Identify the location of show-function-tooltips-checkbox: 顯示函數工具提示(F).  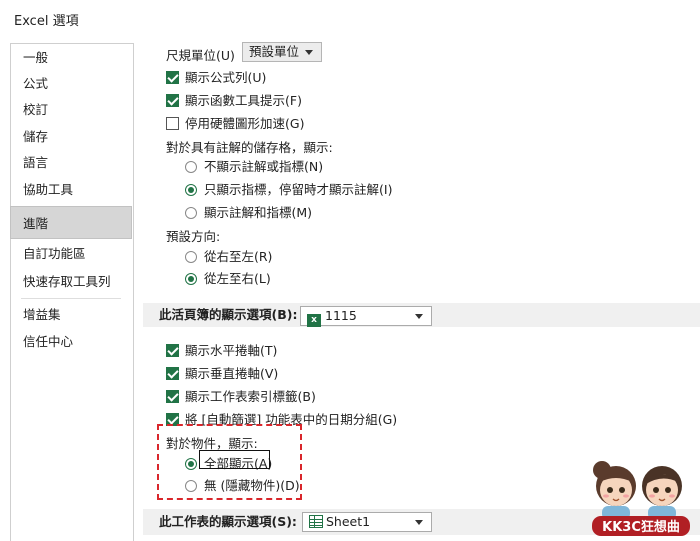
(234, 99).